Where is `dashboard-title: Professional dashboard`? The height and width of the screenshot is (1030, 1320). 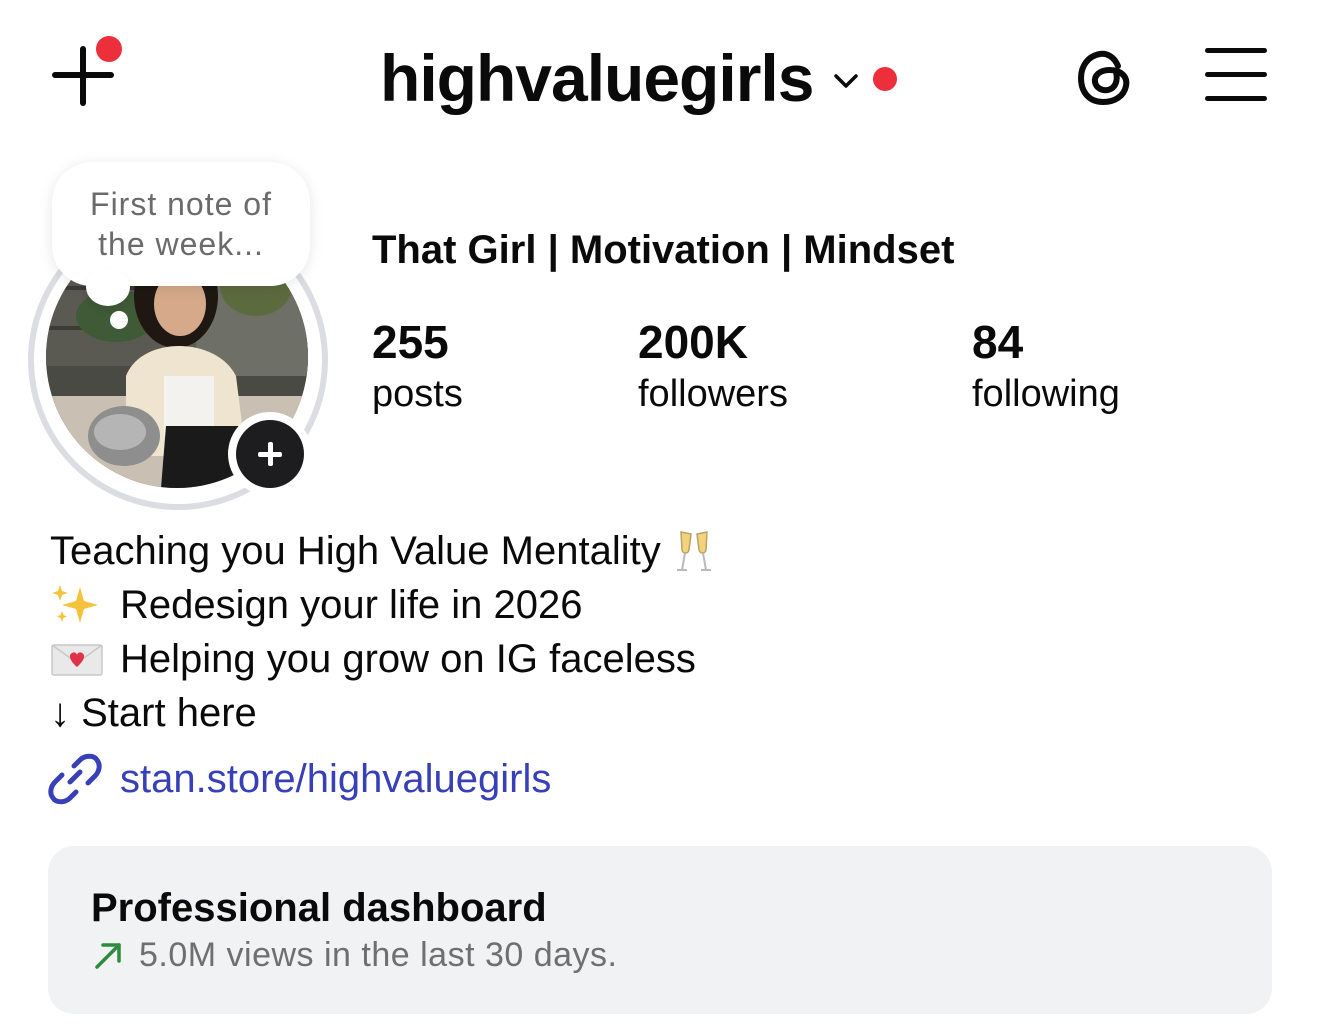 dashboard-title: Professional dashboard is located at coordinates (319, 908).